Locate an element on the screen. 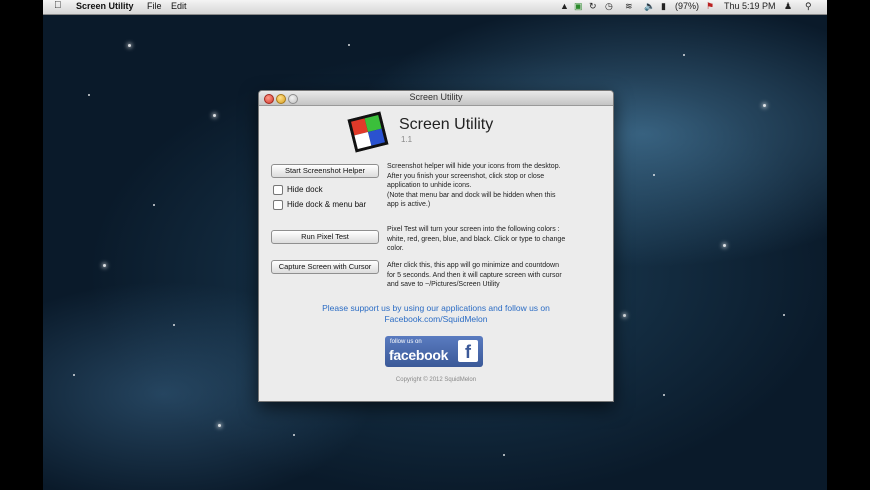 The height and width of the screenshot is (490, 870). hide-dock-checkbox: Hide dock is located at coordinates (298, 190).